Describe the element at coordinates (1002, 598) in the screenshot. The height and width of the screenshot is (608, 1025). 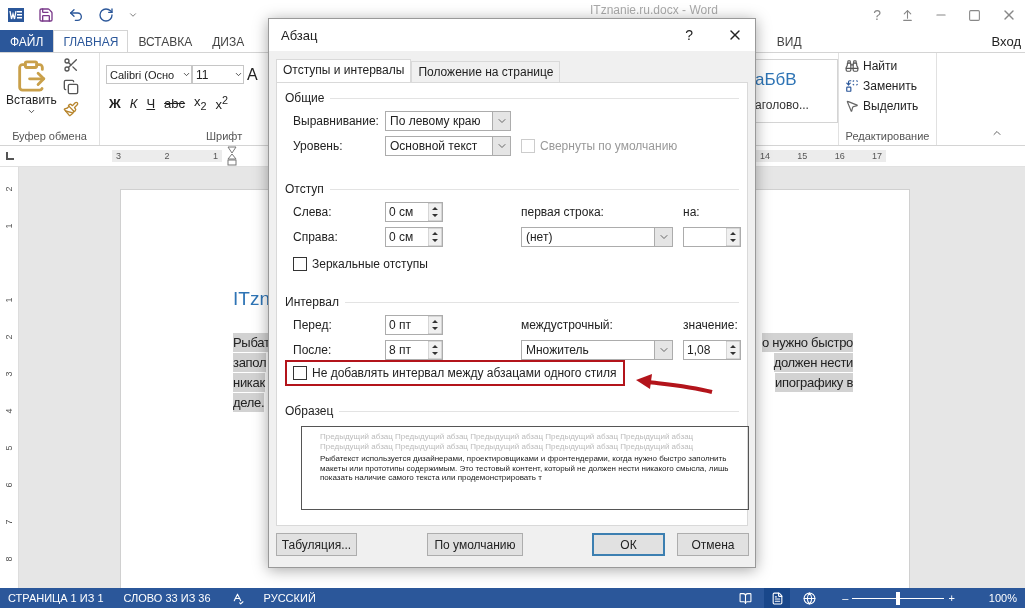
I see `zoom-level: 100%` at that location.